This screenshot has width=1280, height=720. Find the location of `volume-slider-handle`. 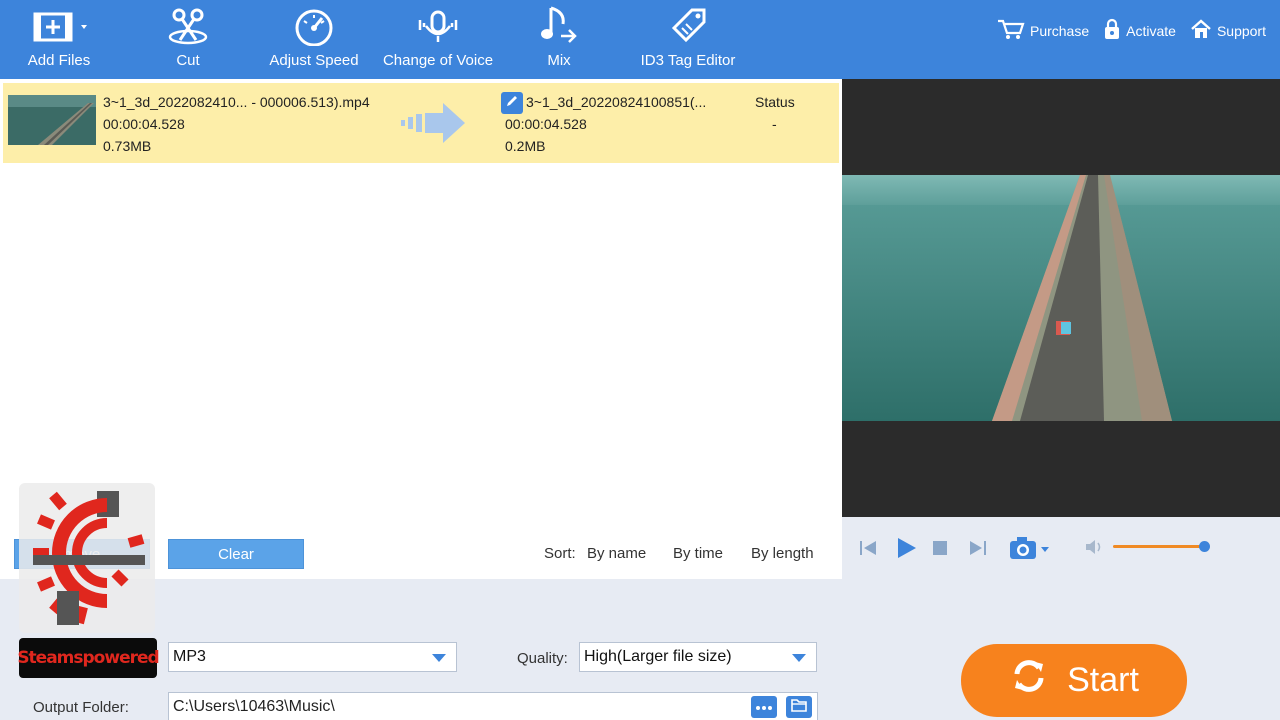

volume-slider-handle is located at coordinates (1204, 546).